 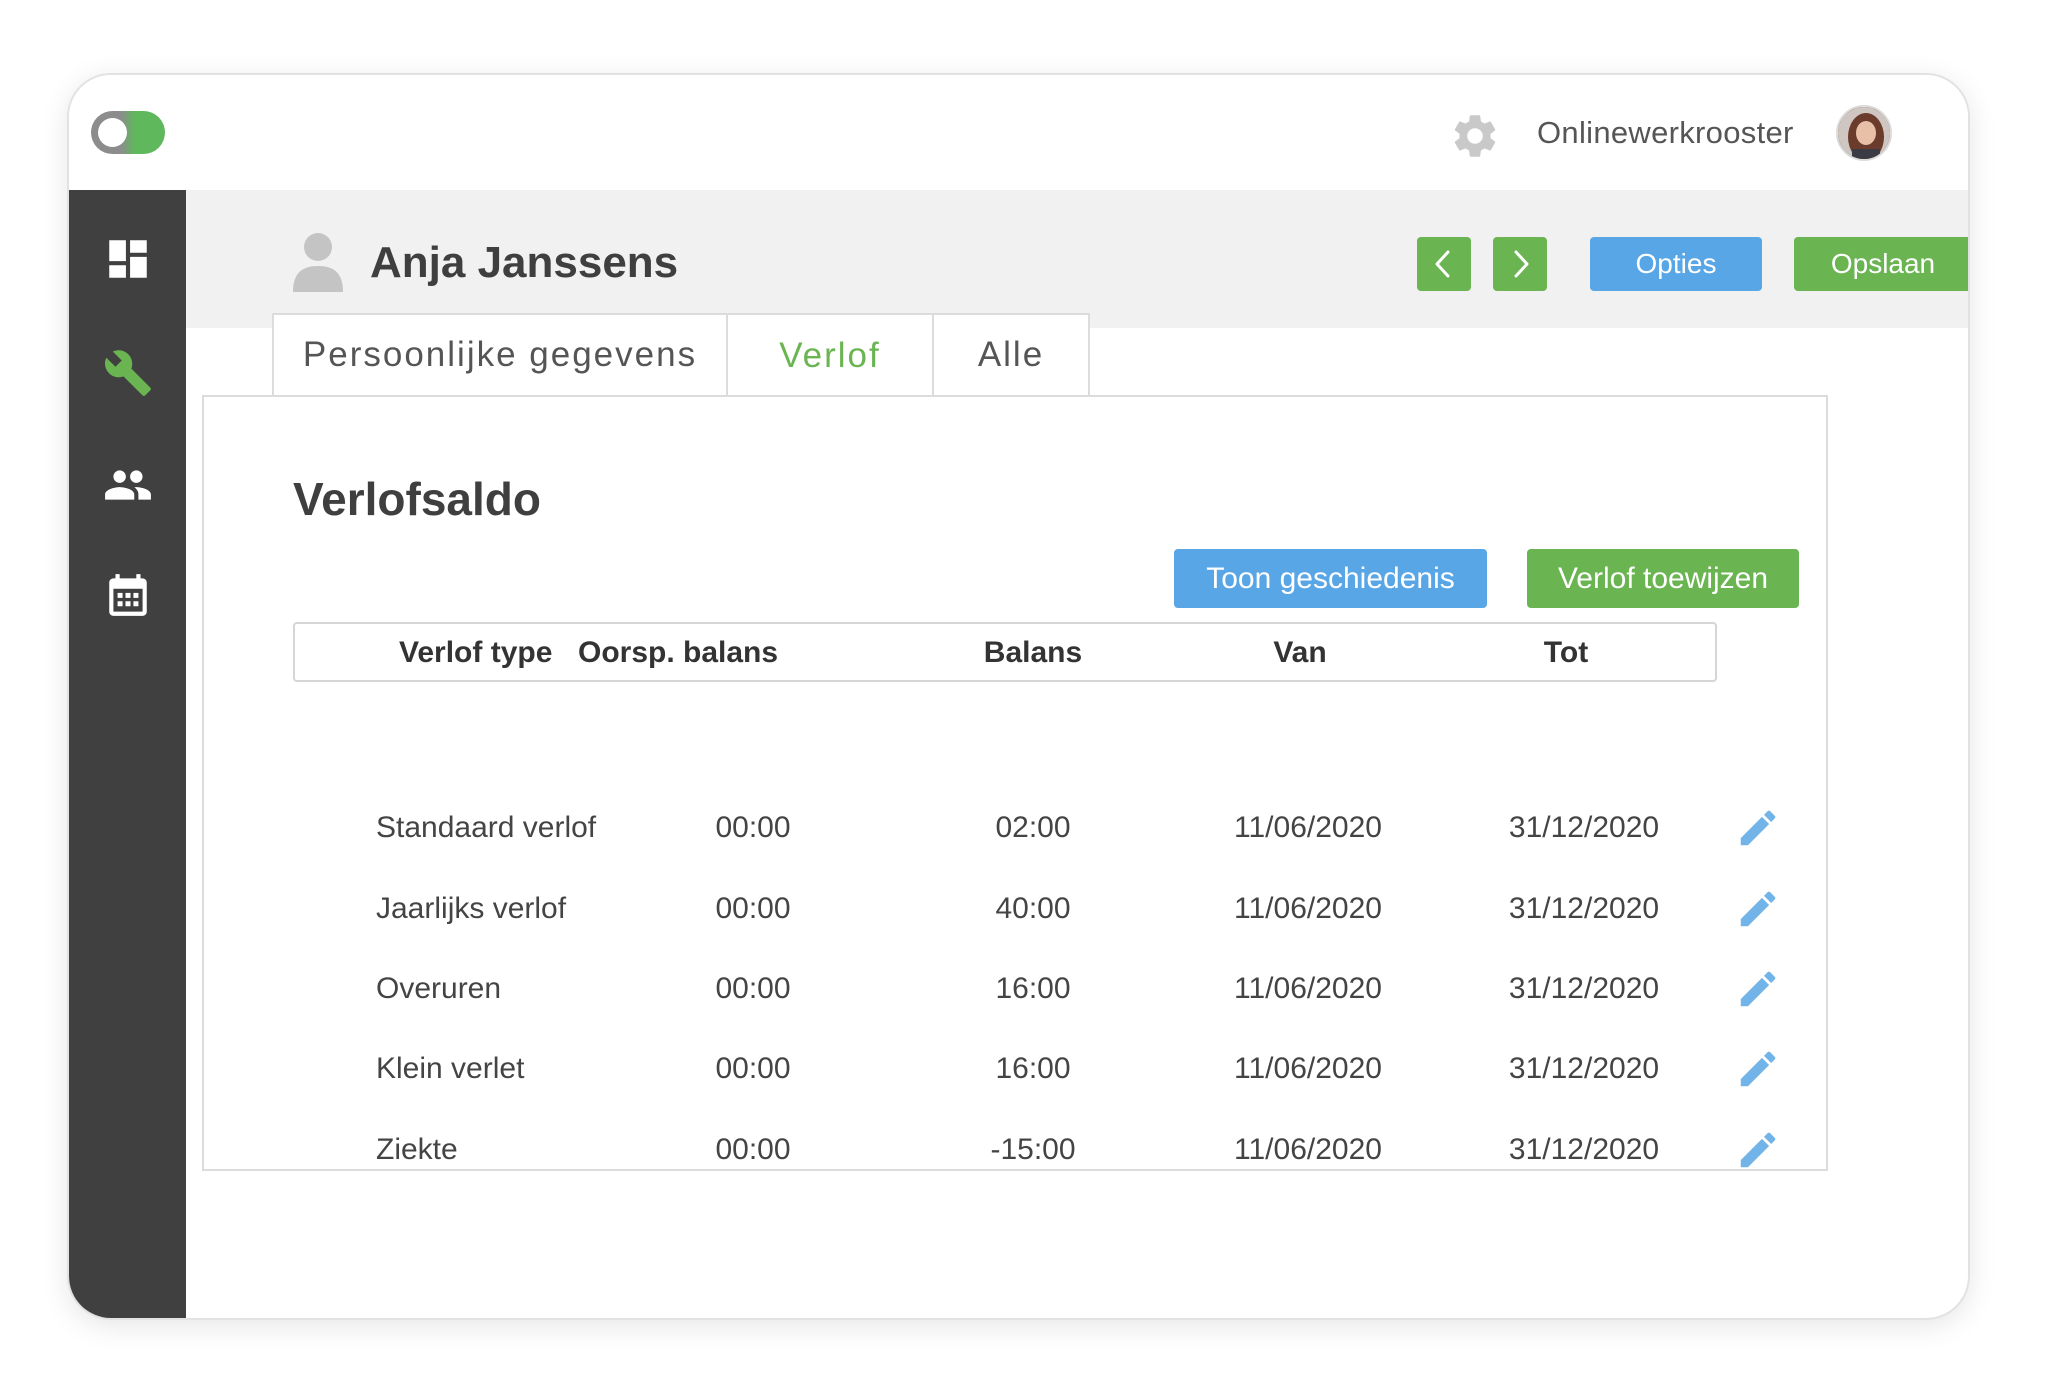 What do you see at coordinates (1033, 1149) in the screenshot?
I see `cell-balance: -15:00` at bounding box center [1033, 1149].